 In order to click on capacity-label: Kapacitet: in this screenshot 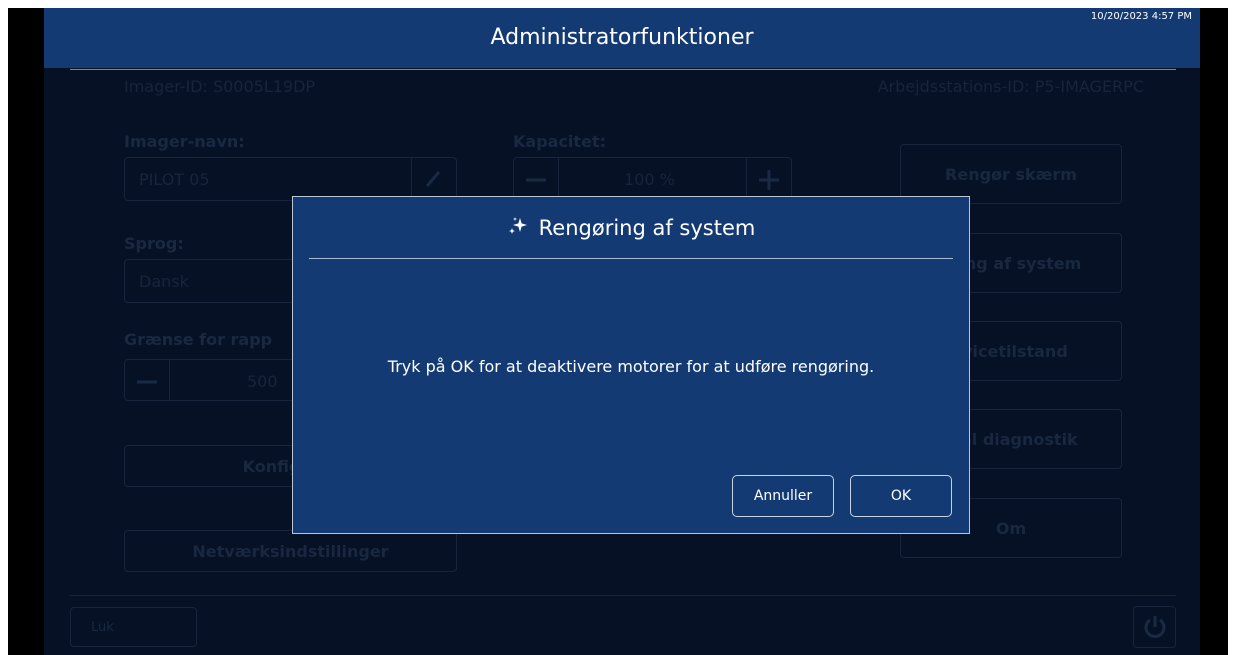, I will do `click(559, 141)`.